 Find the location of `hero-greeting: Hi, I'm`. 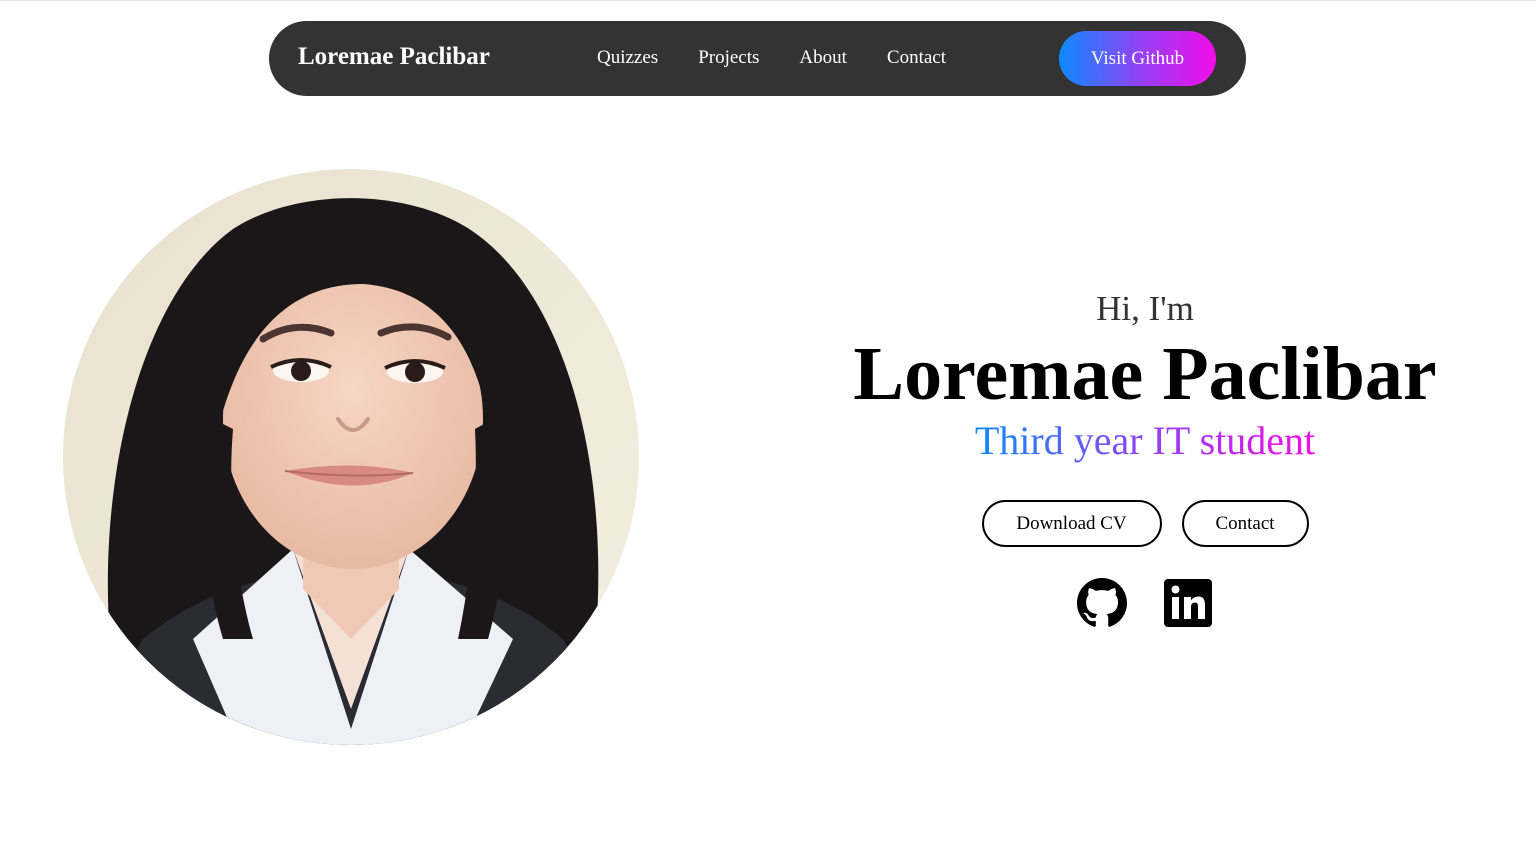

hero-greeting: Hi, I'm is located at coordinates (1145, 308).